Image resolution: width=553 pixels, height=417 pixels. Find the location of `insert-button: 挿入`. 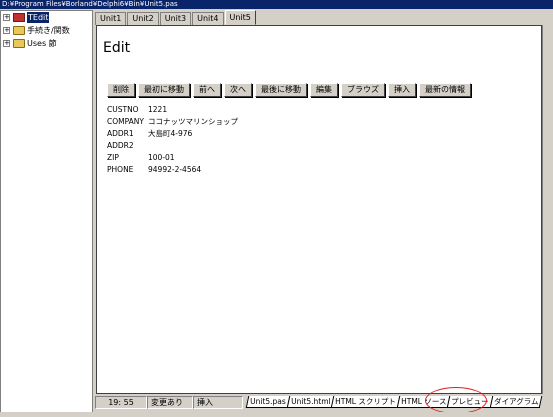

insert-button: 挿入 is located at coordinates (402, 90).